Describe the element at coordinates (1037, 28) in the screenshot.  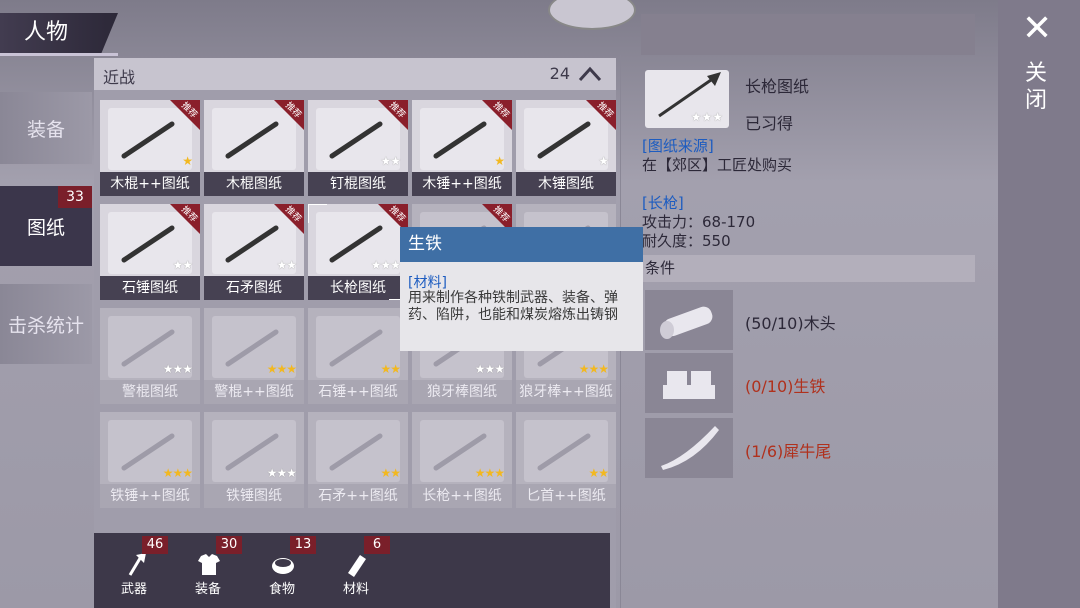
I see `close-icon: ✕` at that location.